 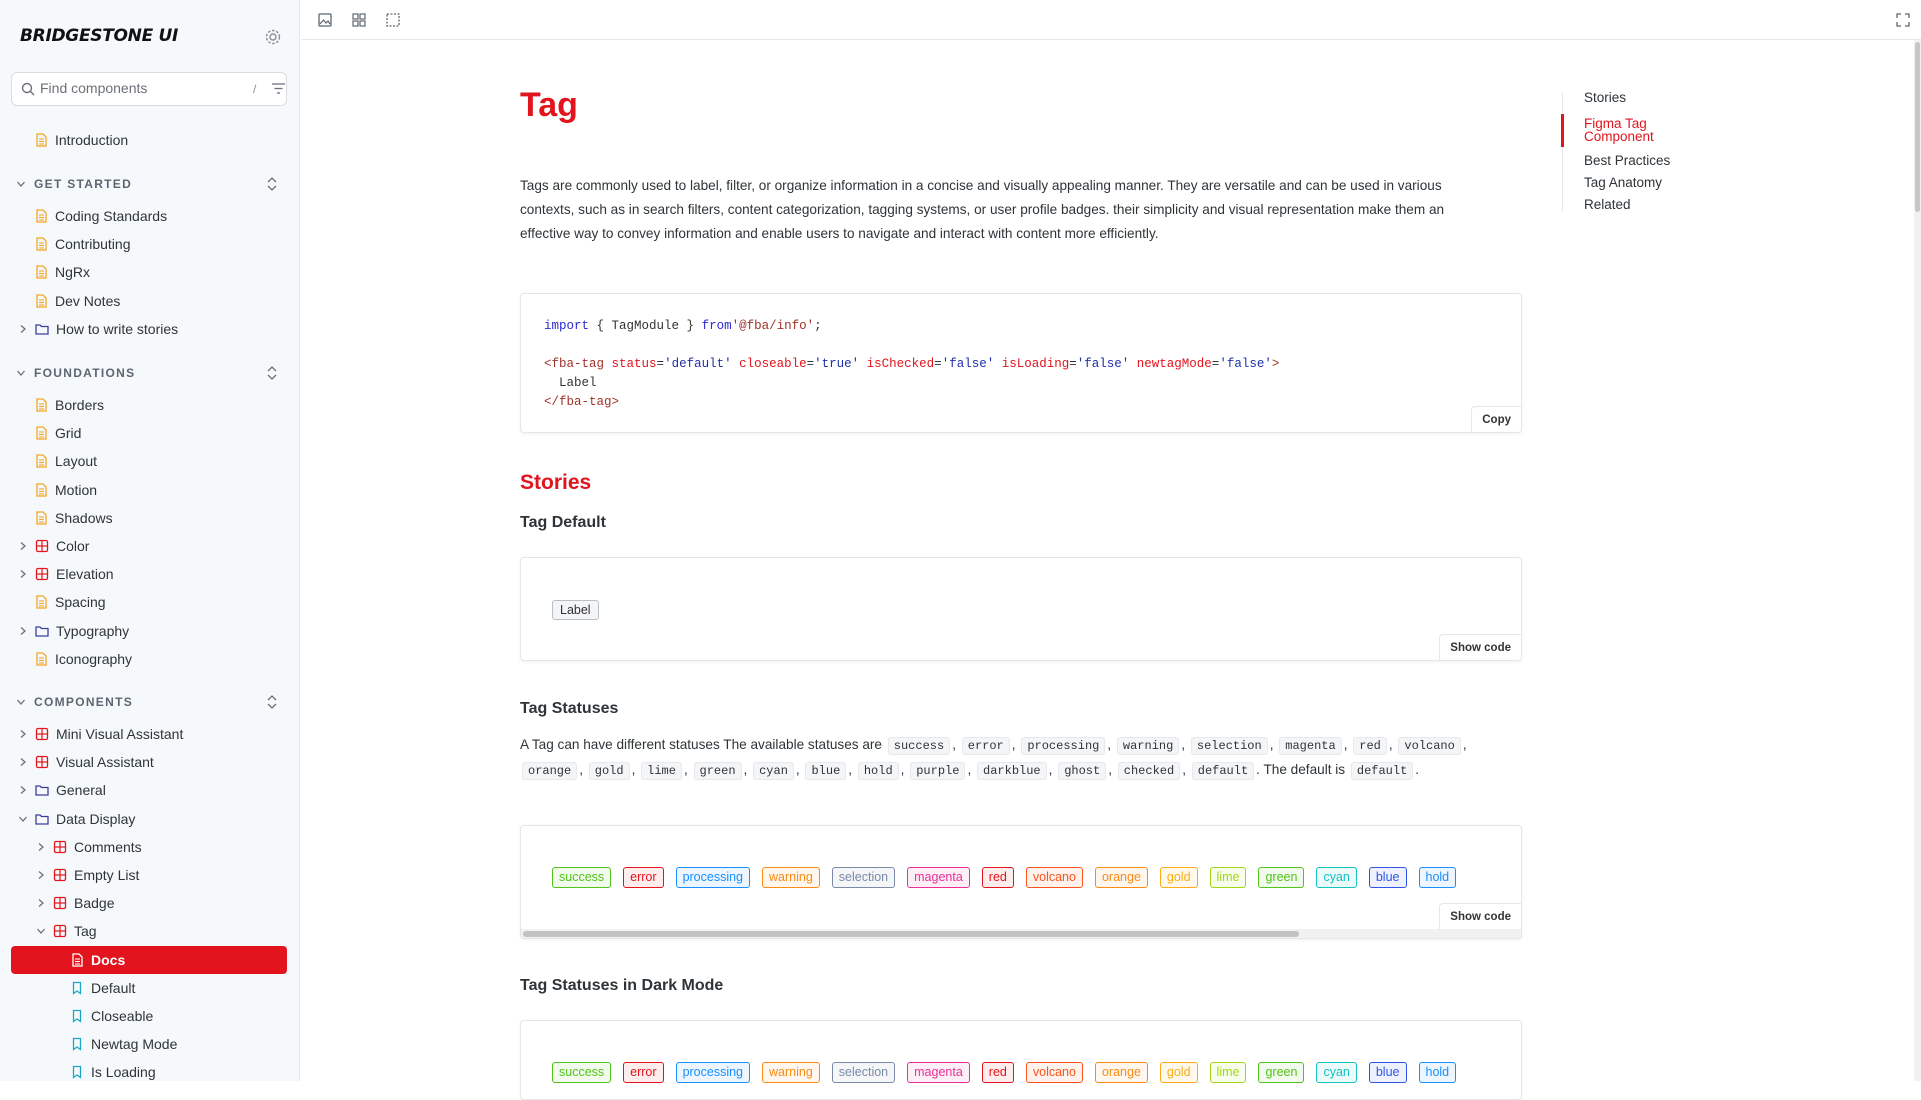 I want to click on sidebar-item-iconography: Iconography, so click(x=83, y=659).